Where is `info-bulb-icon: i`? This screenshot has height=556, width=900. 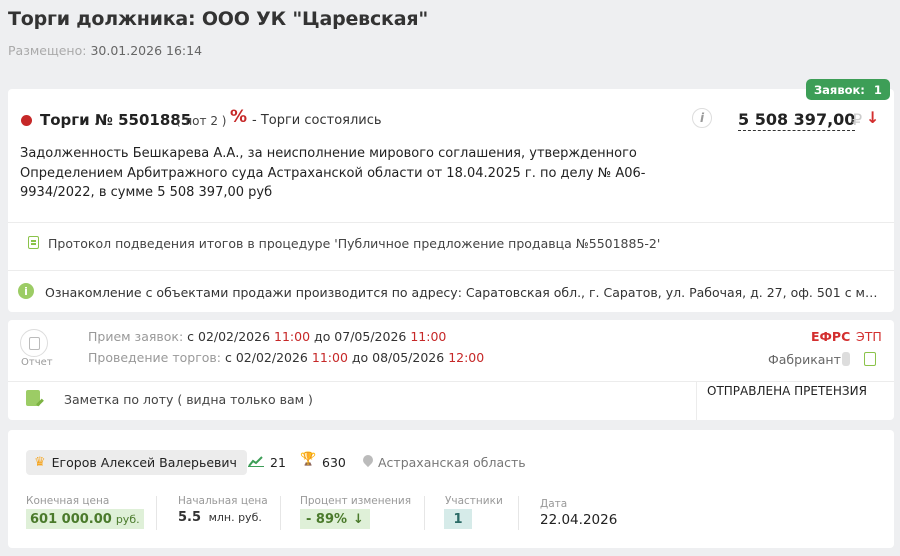 info-bulb-icon: i is located at coordinates (26, 291).